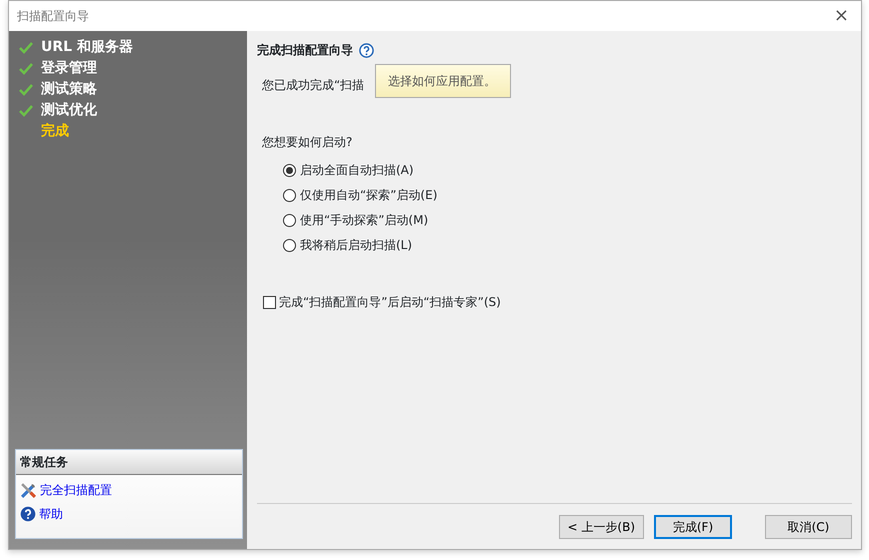 This screenshot has height=560, width=869. Describe the element at coordinates (307, 142) in the screenshot. I see `question-text: 您想要如何启动?` at that location.